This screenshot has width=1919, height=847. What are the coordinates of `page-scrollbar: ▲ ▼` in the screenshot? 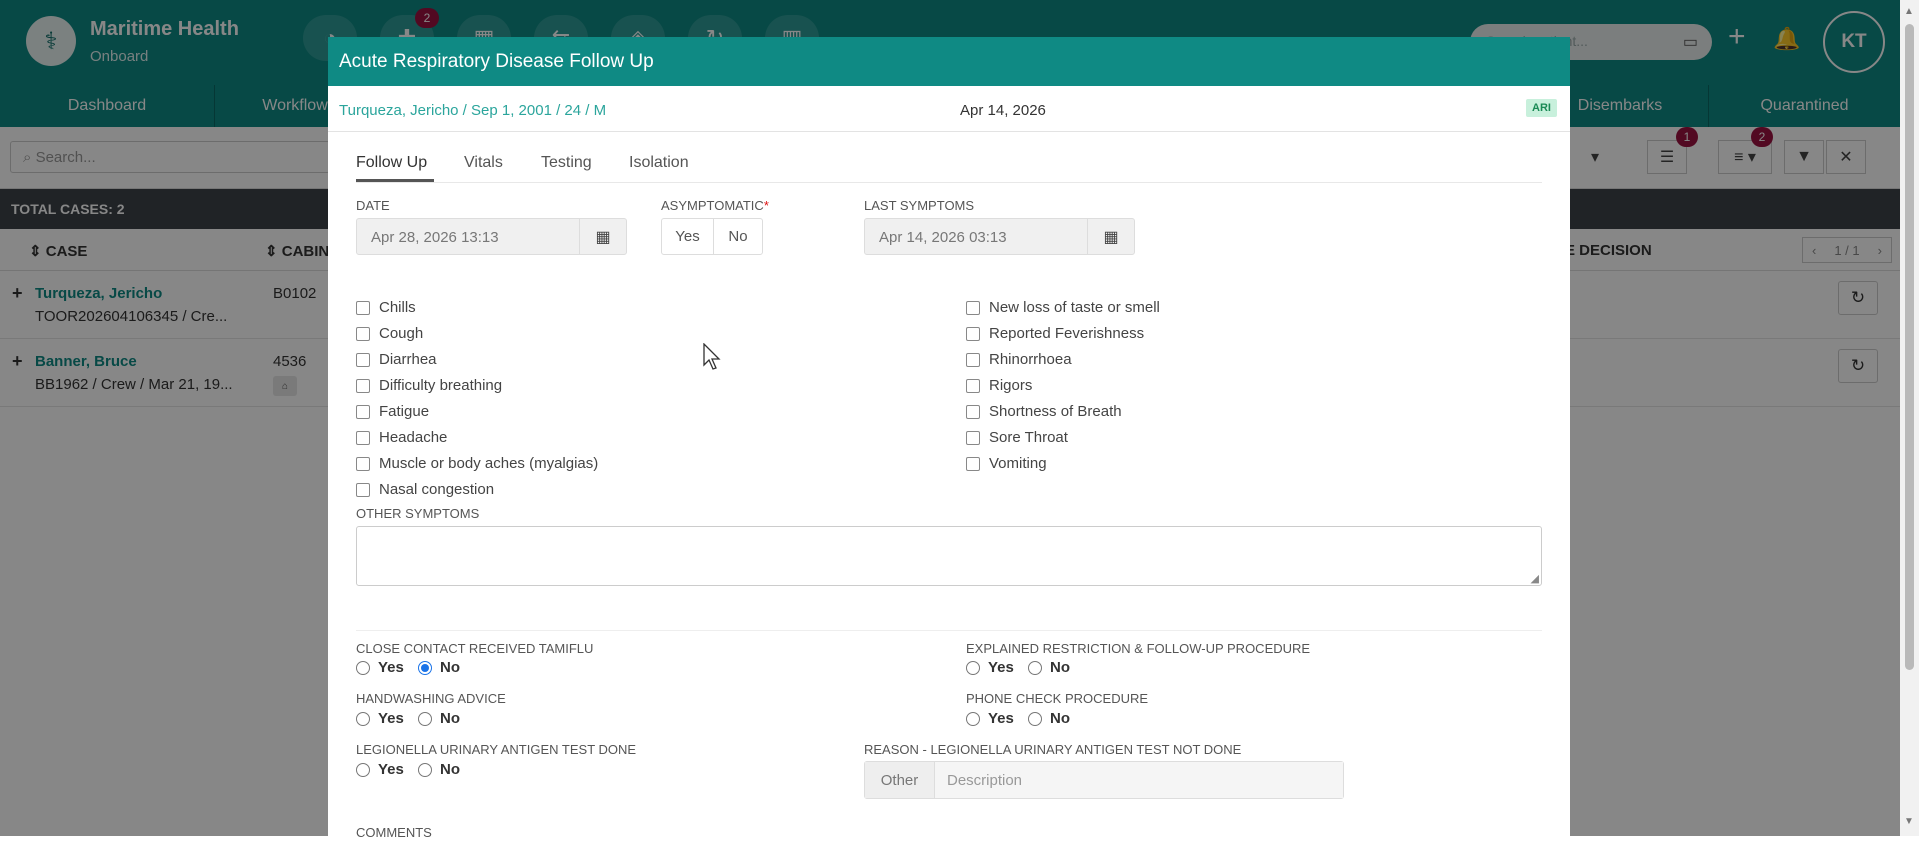 It's located at (1909, 418).